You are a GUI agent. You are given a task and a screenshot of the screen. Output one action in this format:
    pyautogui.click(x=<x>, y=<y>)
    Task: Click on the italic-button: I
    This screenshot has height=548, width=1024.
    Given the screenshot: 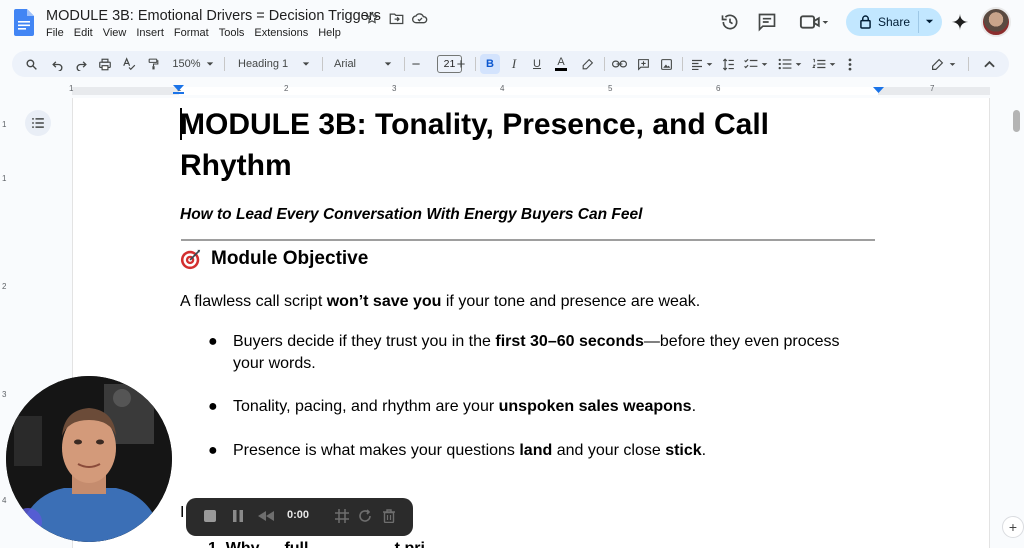 What is the action you would take?
    pyautogui.click(x=514, y=64)
    